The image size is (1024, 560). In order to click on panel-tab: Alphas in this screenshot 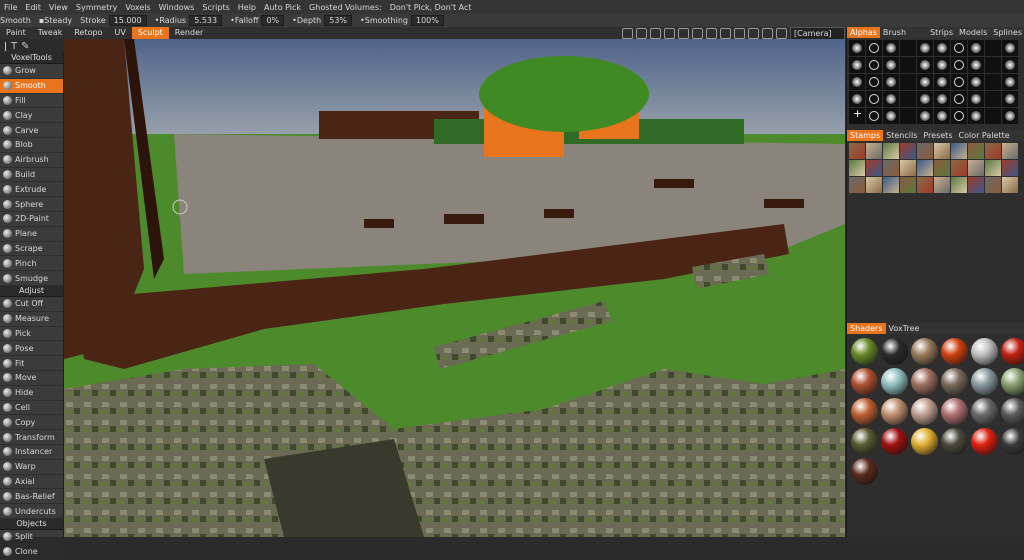, I will do `click(863, 32)`.